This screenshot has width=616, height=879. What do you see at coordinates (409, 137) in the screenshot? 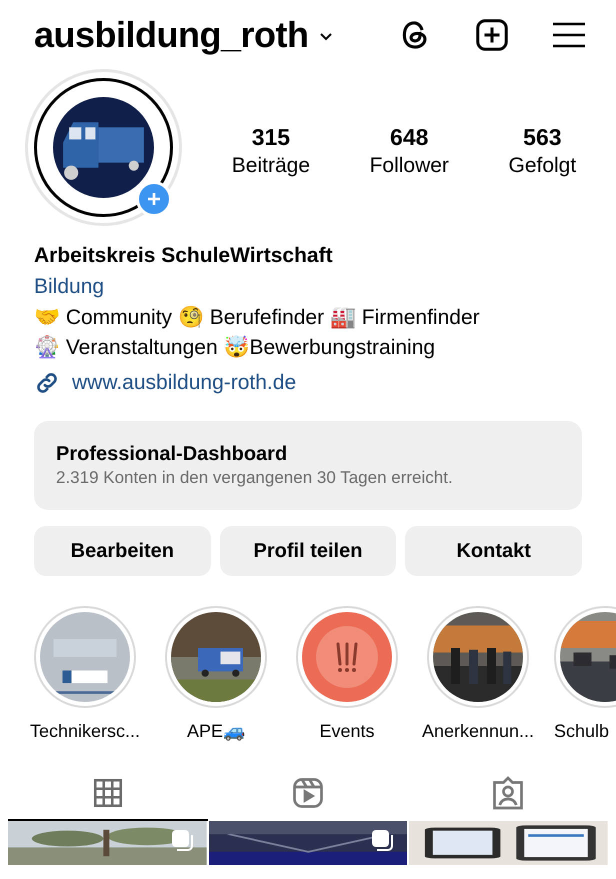
I see `stat-count: 648` at bounding box center [409, 137].